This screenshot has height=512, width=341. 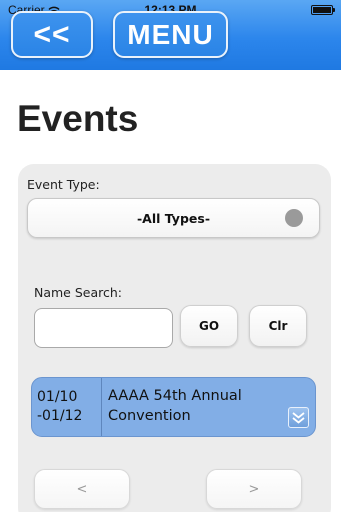 I want to click on double-chevron-down-icon, so click(x=298, y=417).